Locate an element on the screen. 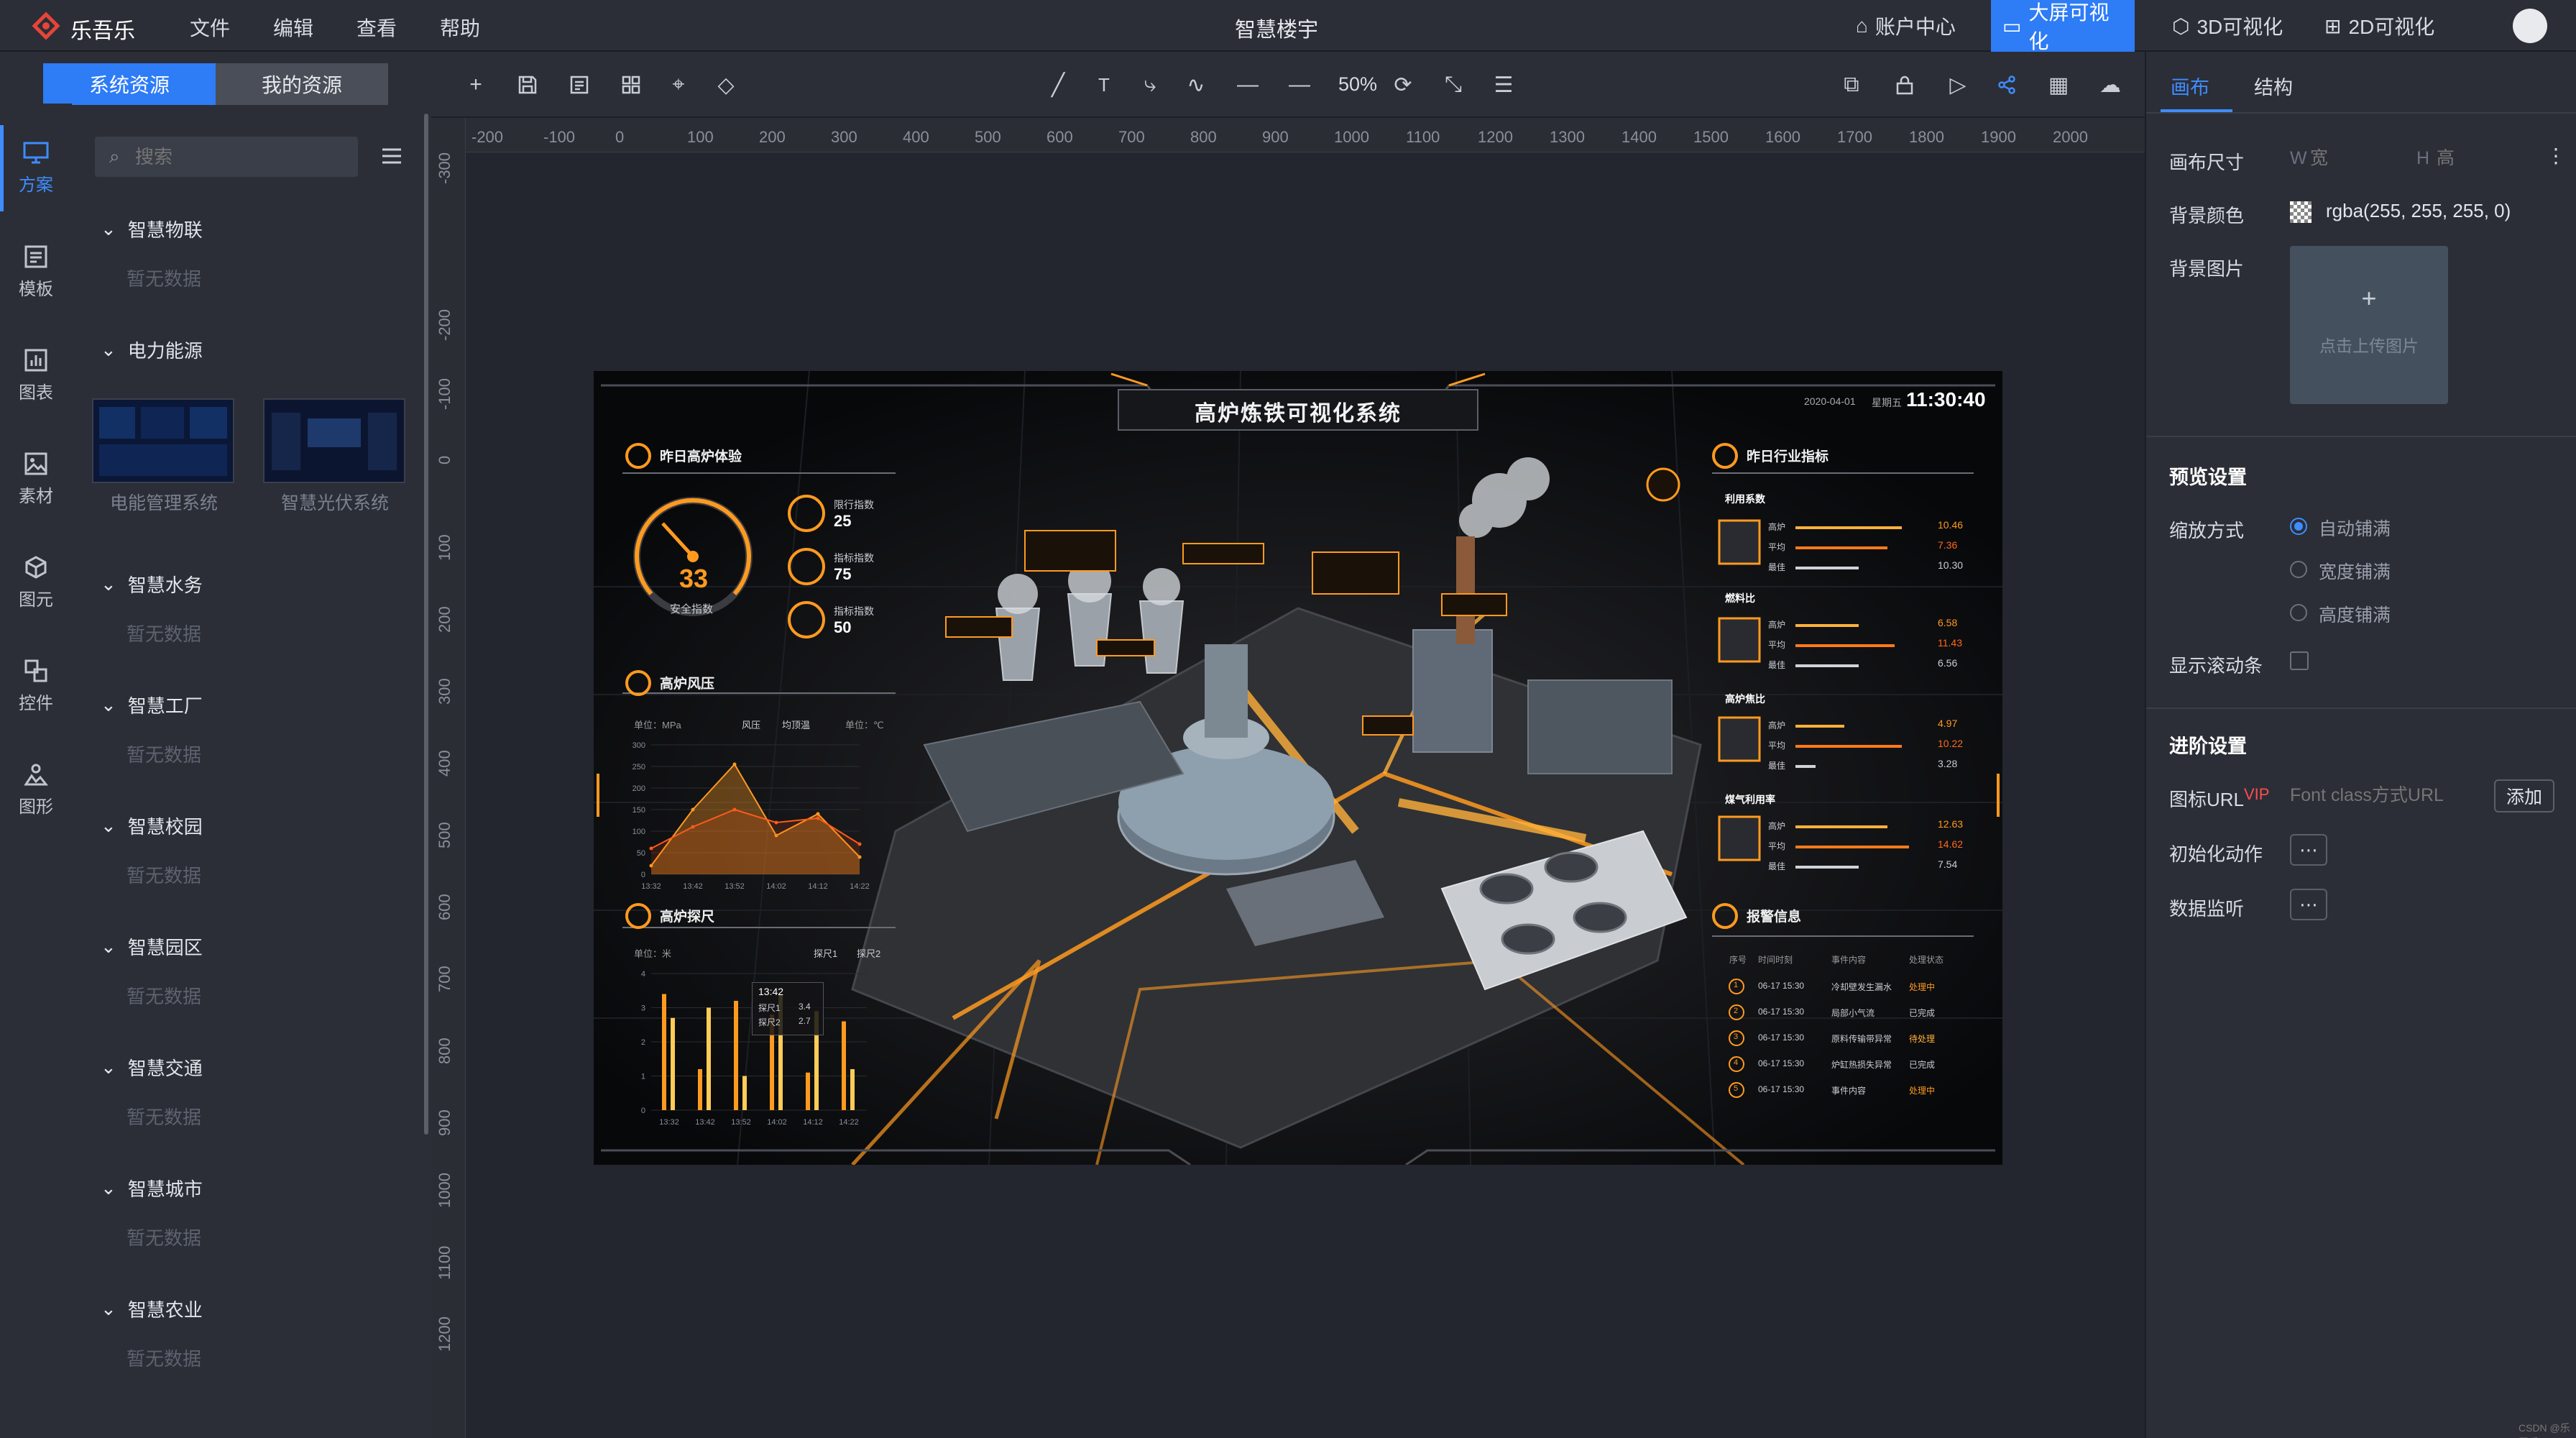  height-input is located at coordinates (2483, 158).